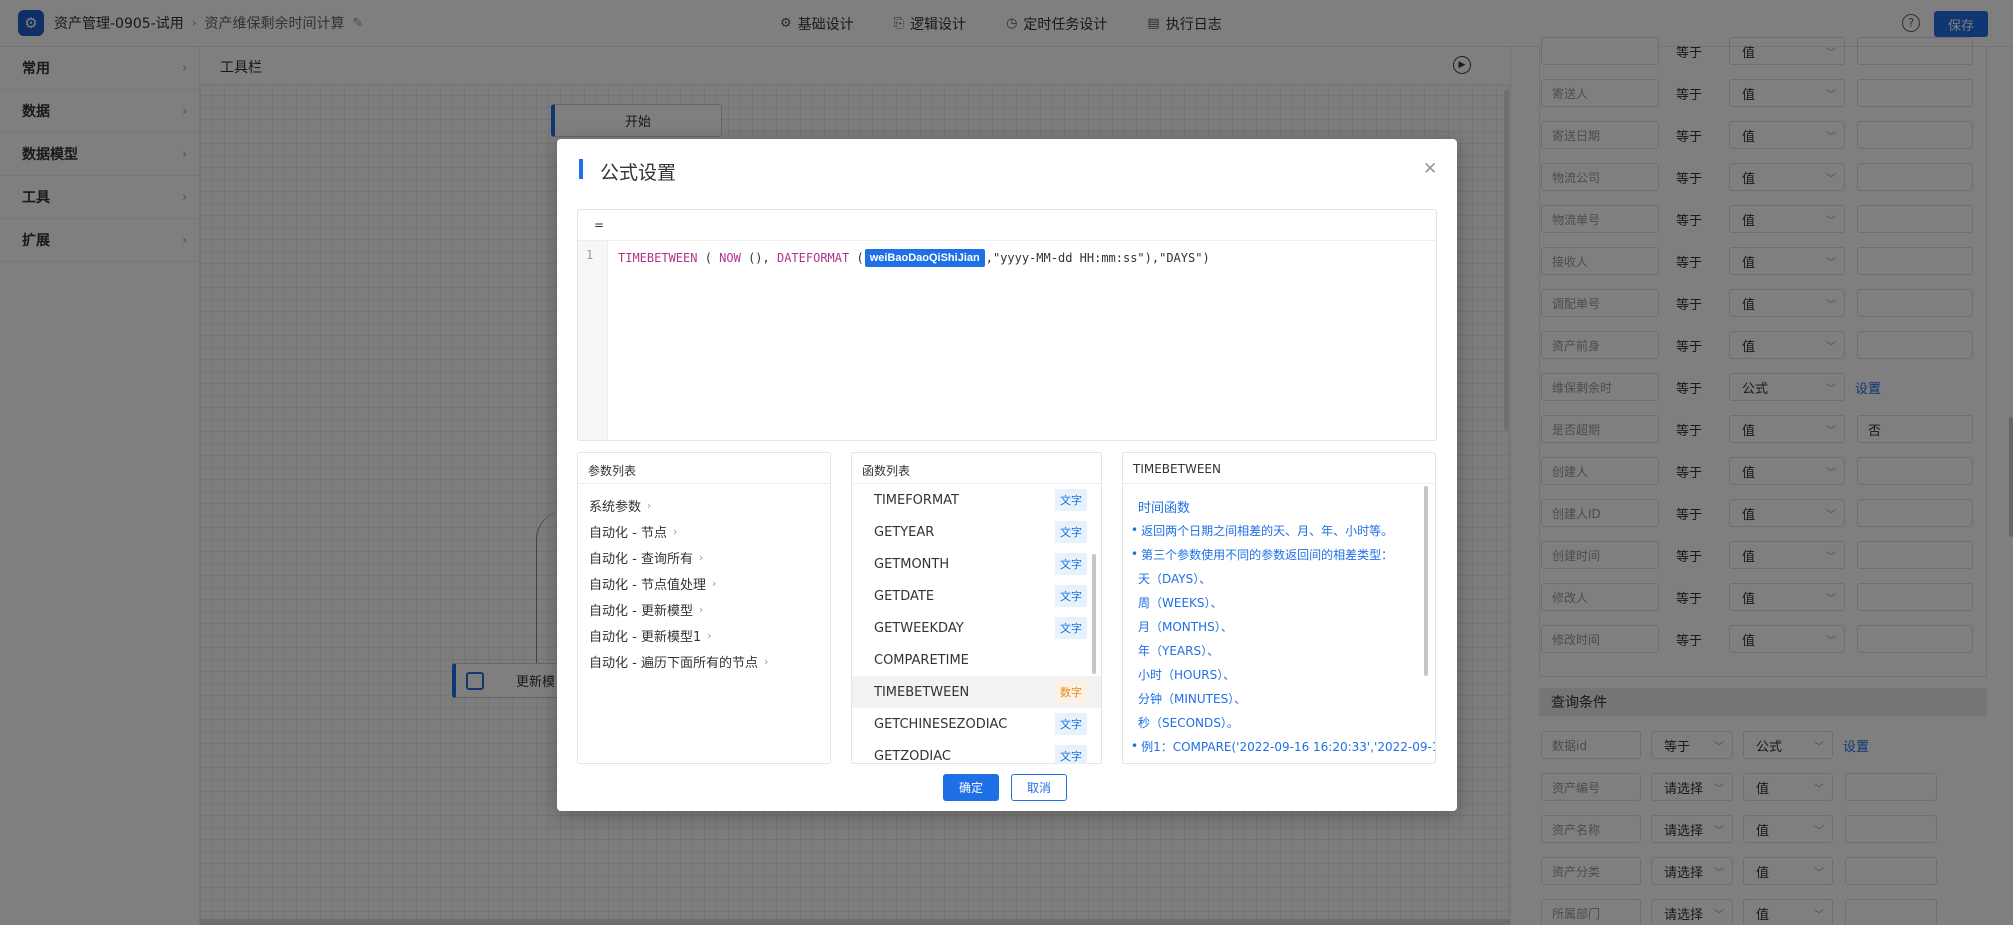  I want to click on function-item: COMPARETIME, so click(976, 660).